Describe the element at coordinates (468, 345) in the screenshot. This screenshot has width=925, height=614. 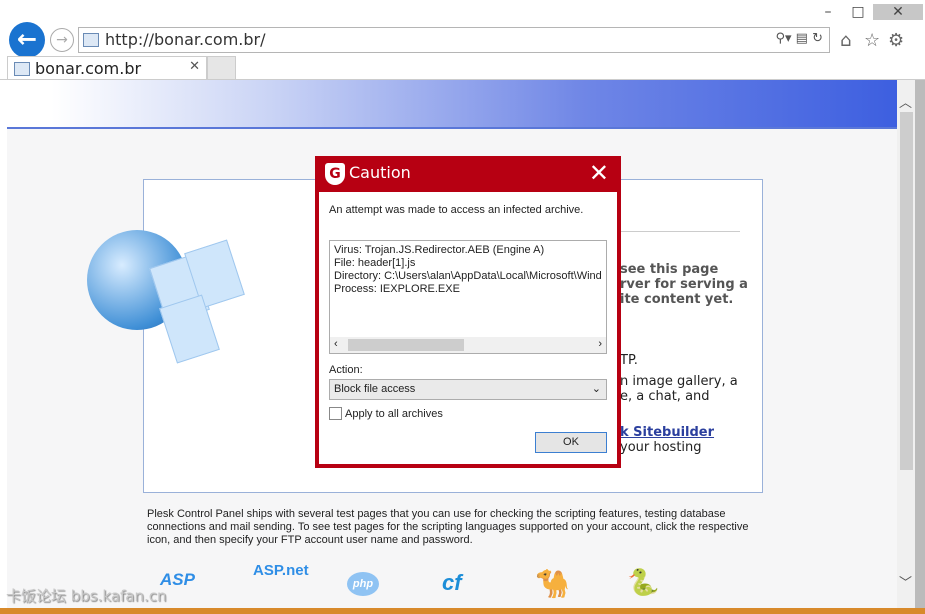
I see `horizontal-scrollbar: ‹ ›` at that location.